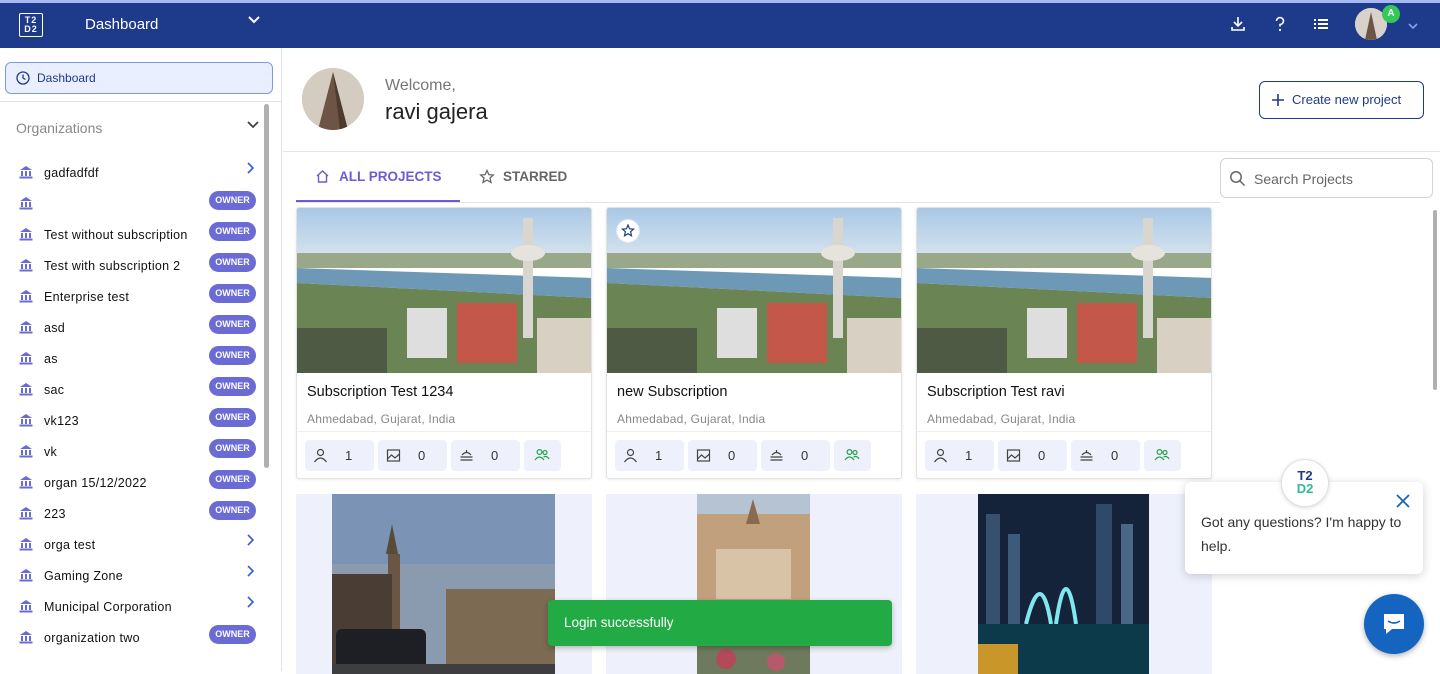 The width and height of the screenshot is (1440, 674). I want to click on organization-name: vk123, so click(61, 421).